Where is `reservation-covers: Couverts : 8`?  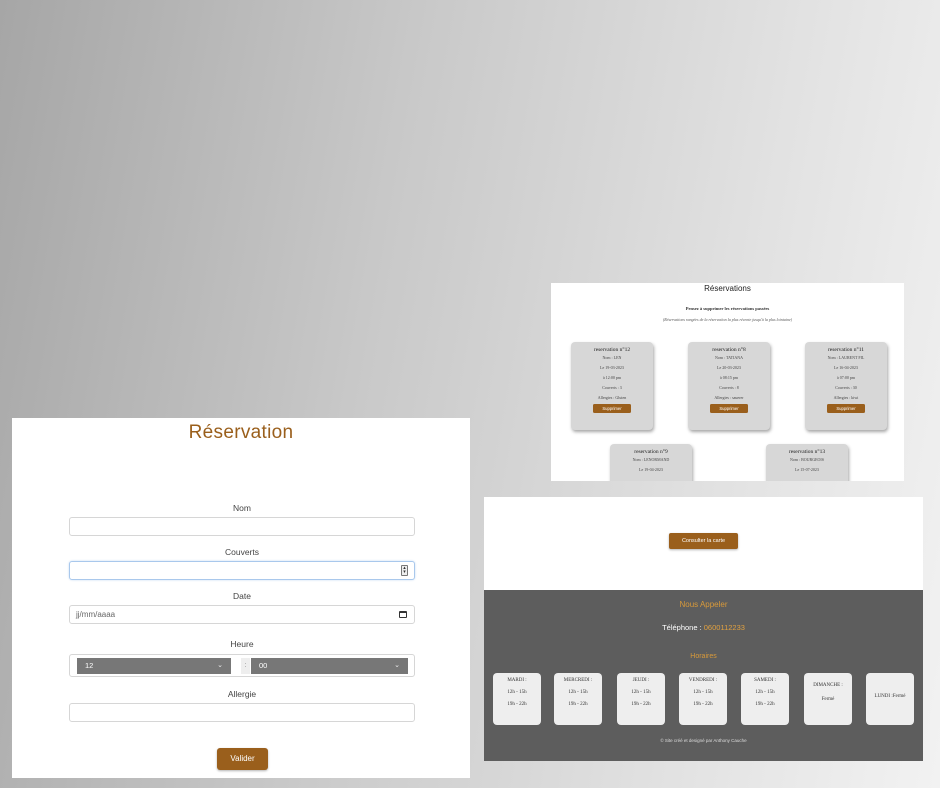 reservation-covers: Couverts : 8 is located at coordinates (729, 387).